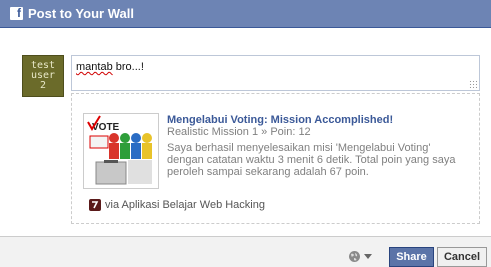  I want to click on dialog-title: Post to Your Wall, so click(81, 13).